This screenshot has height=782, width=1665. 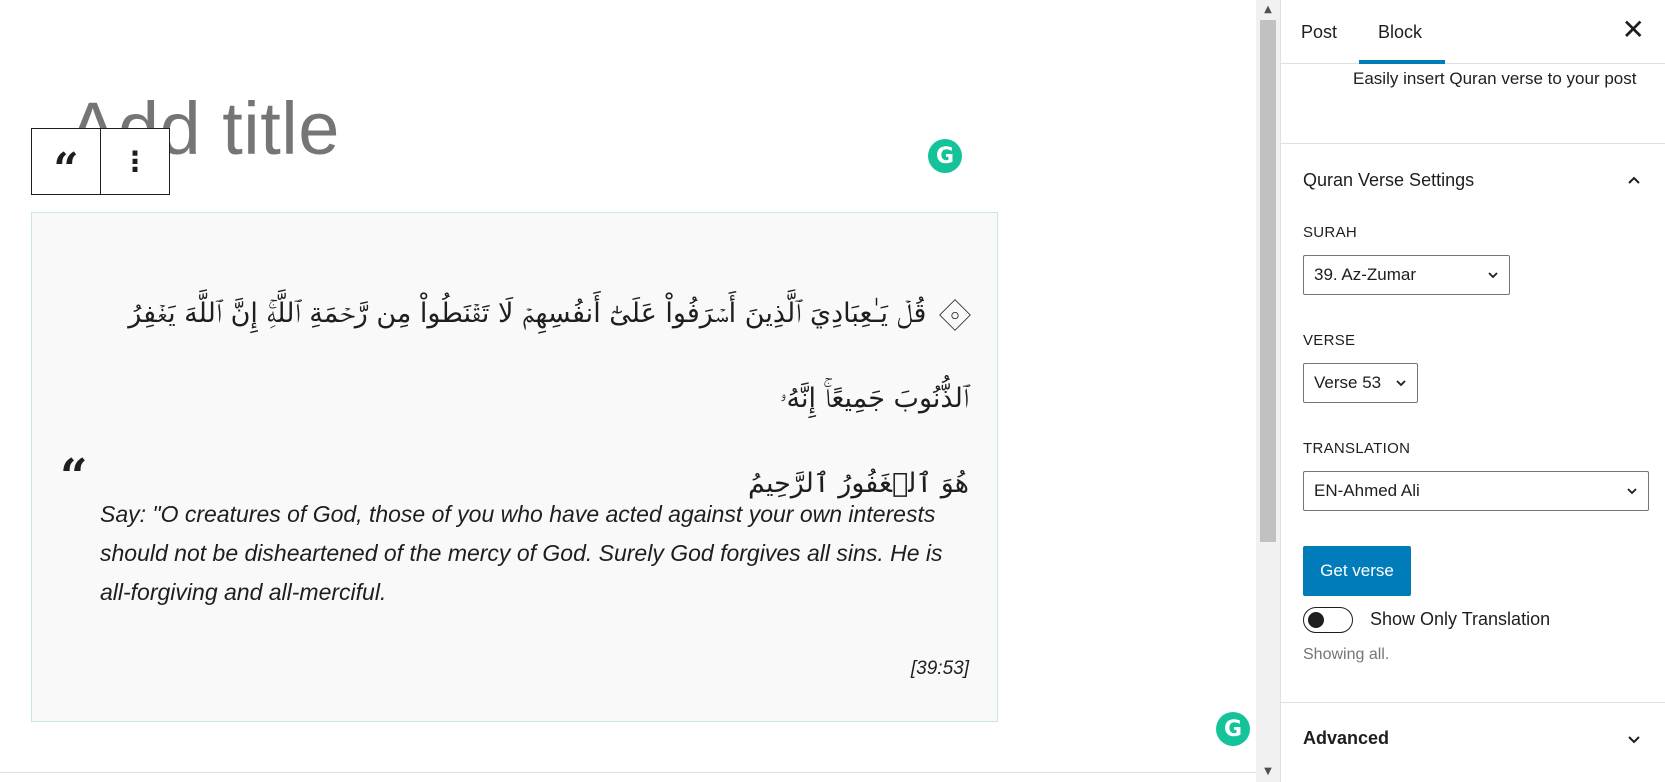 What do you see at coordinates (1346, 654) in the screenshot?
I see `toggle-help-text: Showing all.` at bounding box center [1346, 654].